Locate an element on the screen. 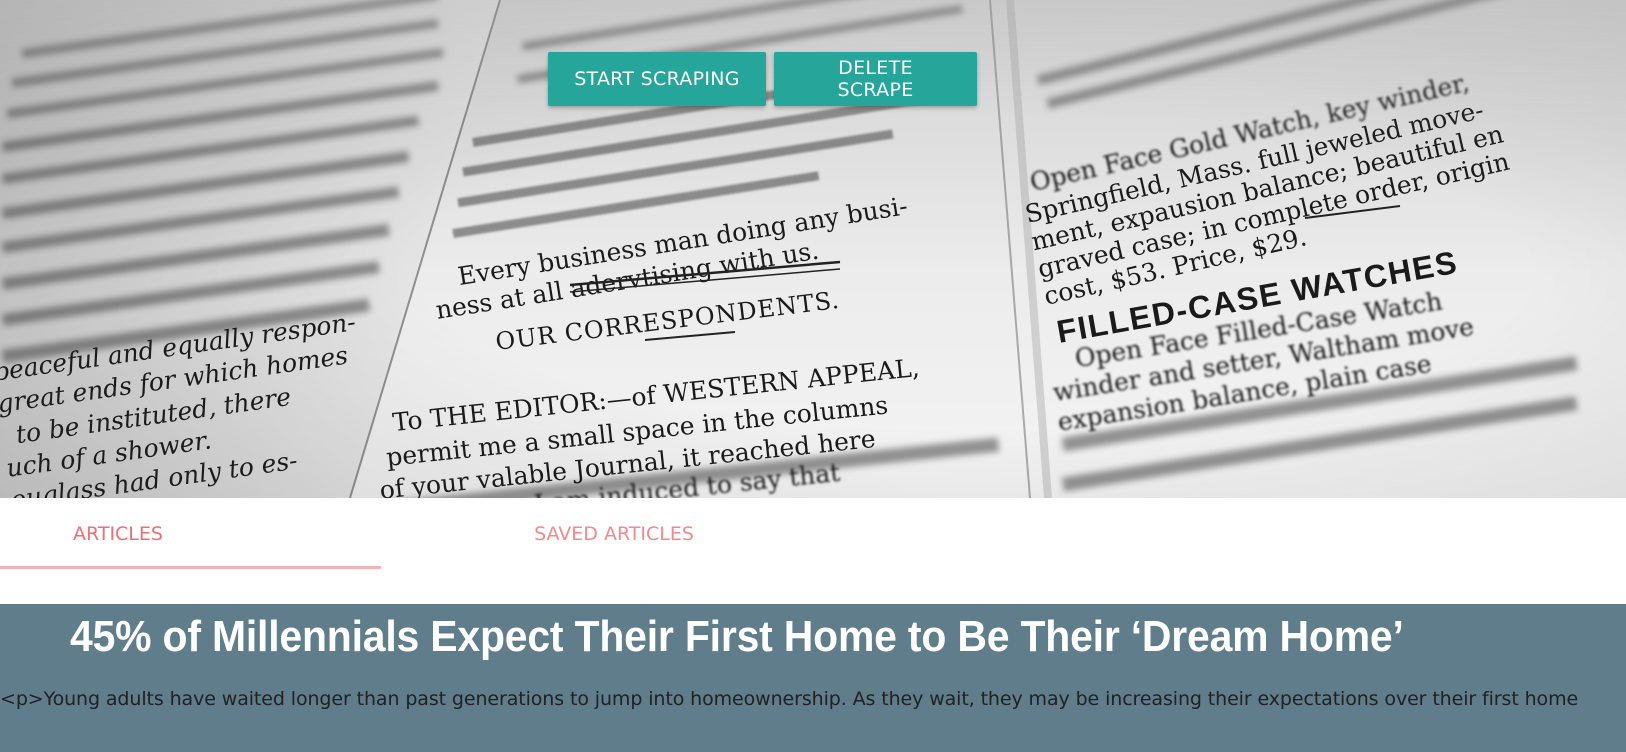  tab-saved-articles-label: SAVED ARTICLES is located at coordinates (614, 534).